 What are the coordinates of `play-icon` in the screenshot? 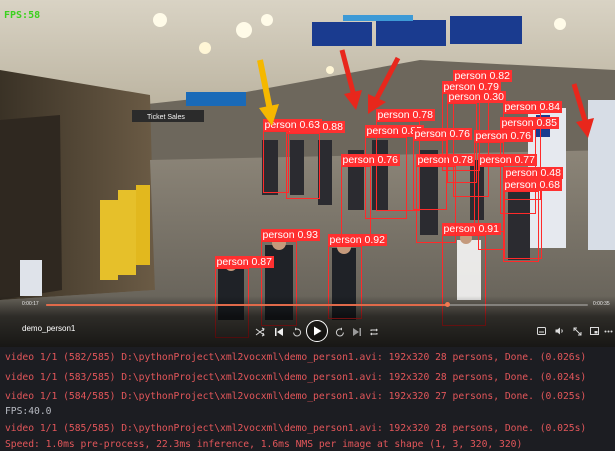 It's located at (317, 331).